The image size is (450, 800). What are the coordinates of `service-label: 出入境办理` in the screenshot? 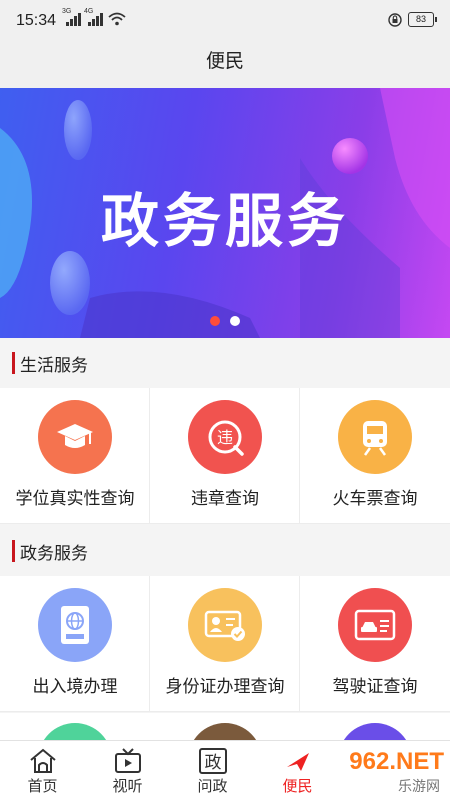 It's located at (75, 687).